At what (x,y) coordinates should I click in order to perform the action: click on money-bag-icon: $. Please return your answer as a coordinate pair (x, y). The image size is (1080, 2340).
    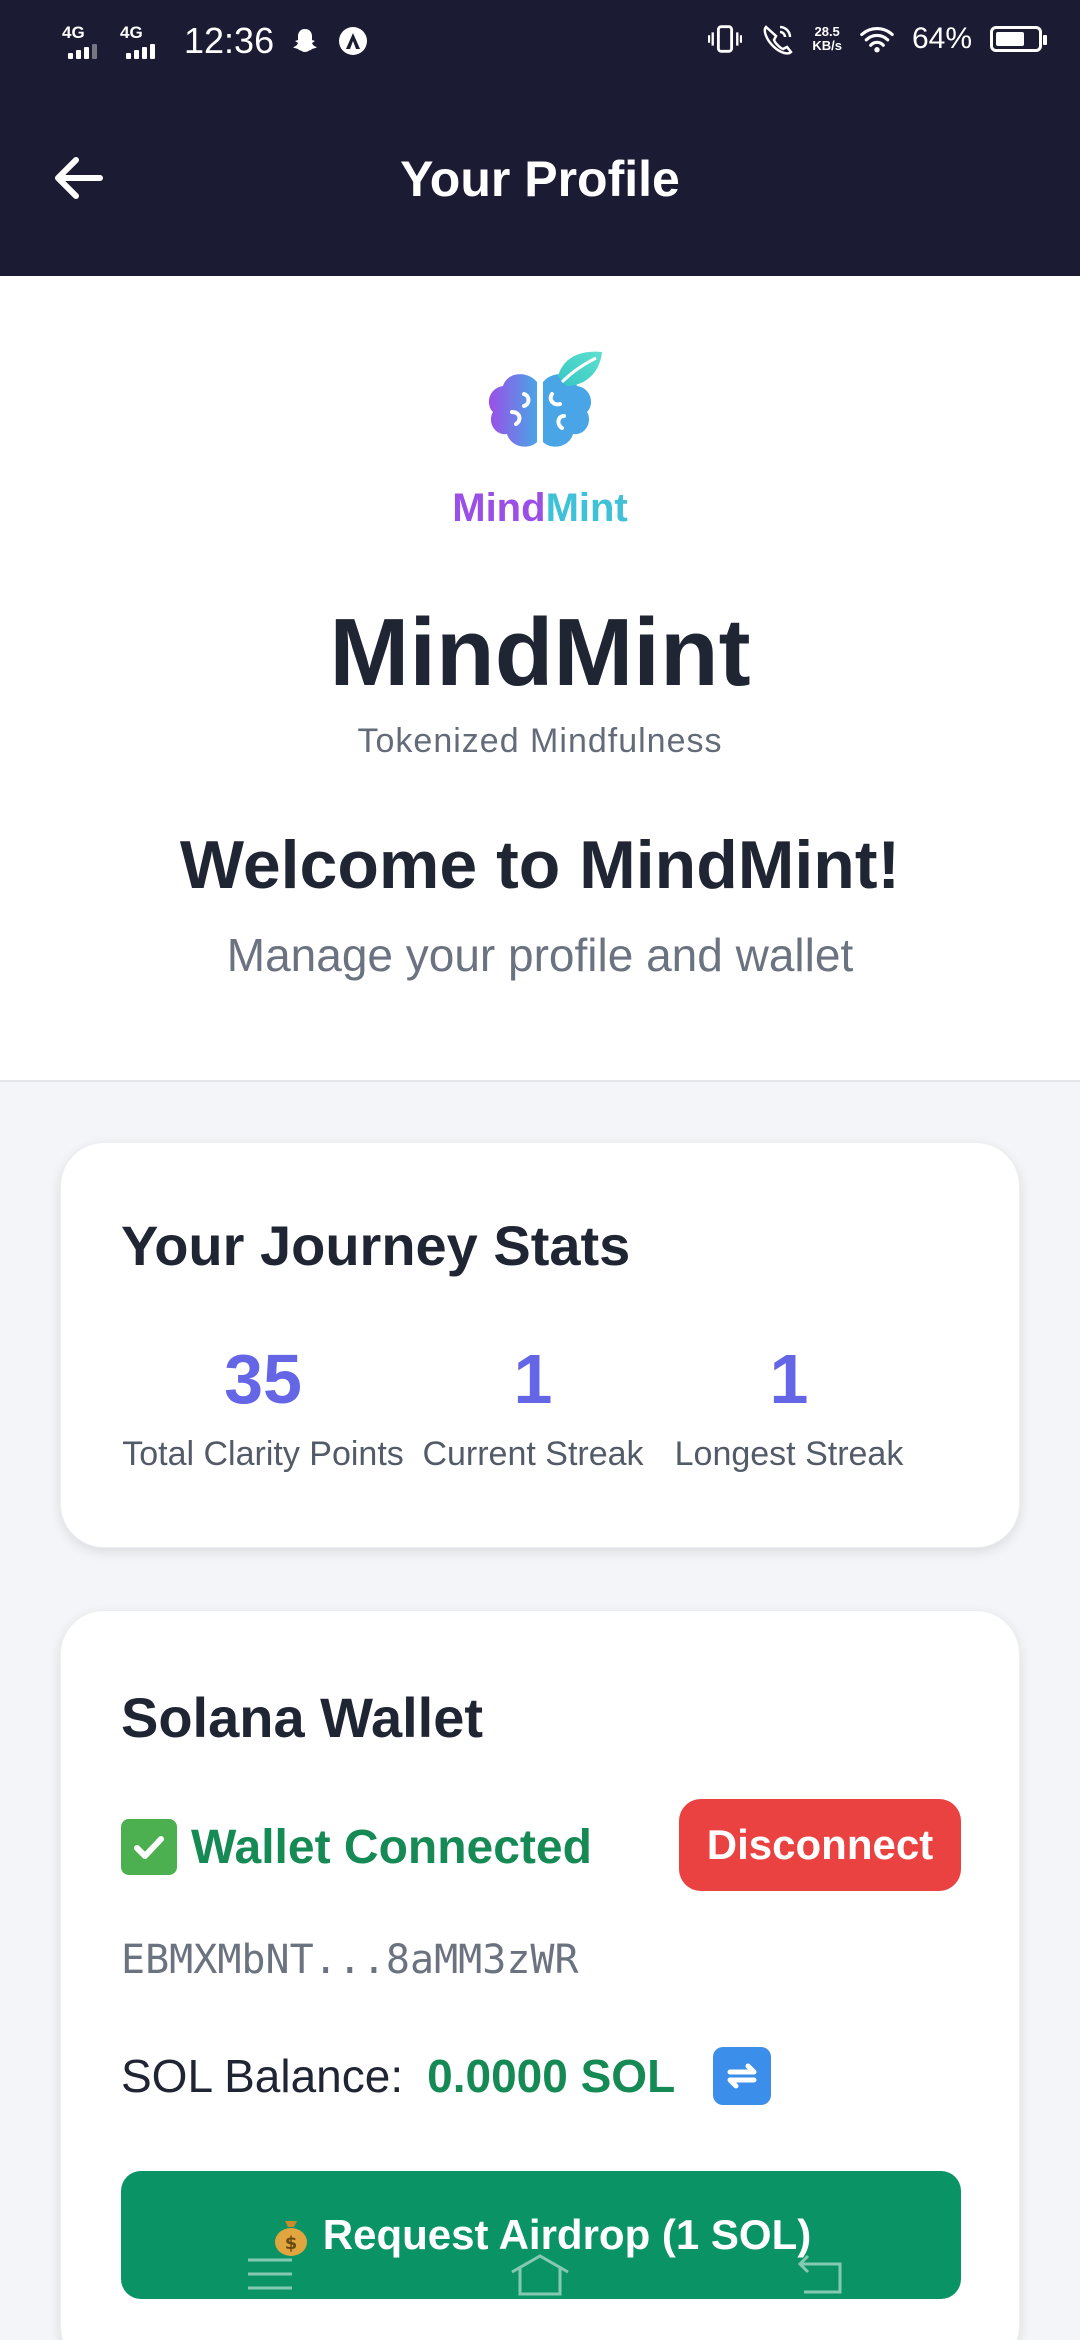
    Looking at the image, I should click on (291, 2235).